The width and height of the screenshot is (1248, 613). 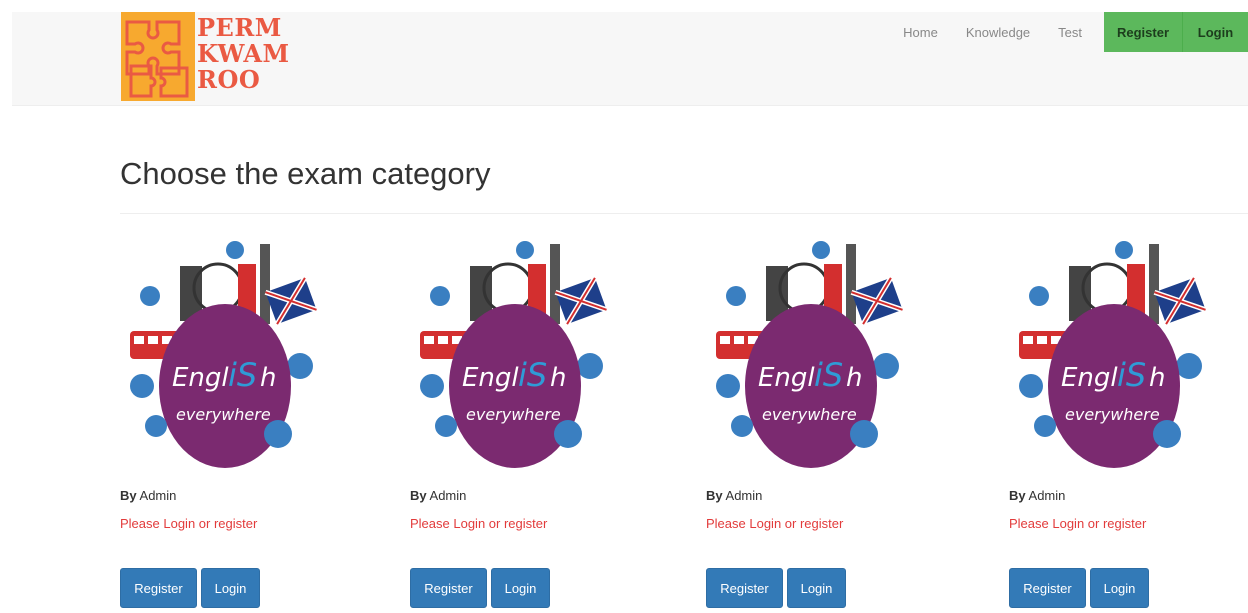 What do you see at coordinates (158, 56) in the screenshot?
I see `puzzle-icon` at bounding box center [158, 56].